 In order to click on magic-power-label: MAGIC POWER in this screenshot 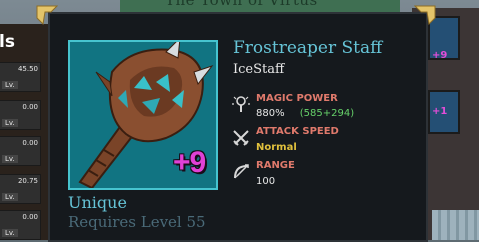, I will do `click(297, 98)`.